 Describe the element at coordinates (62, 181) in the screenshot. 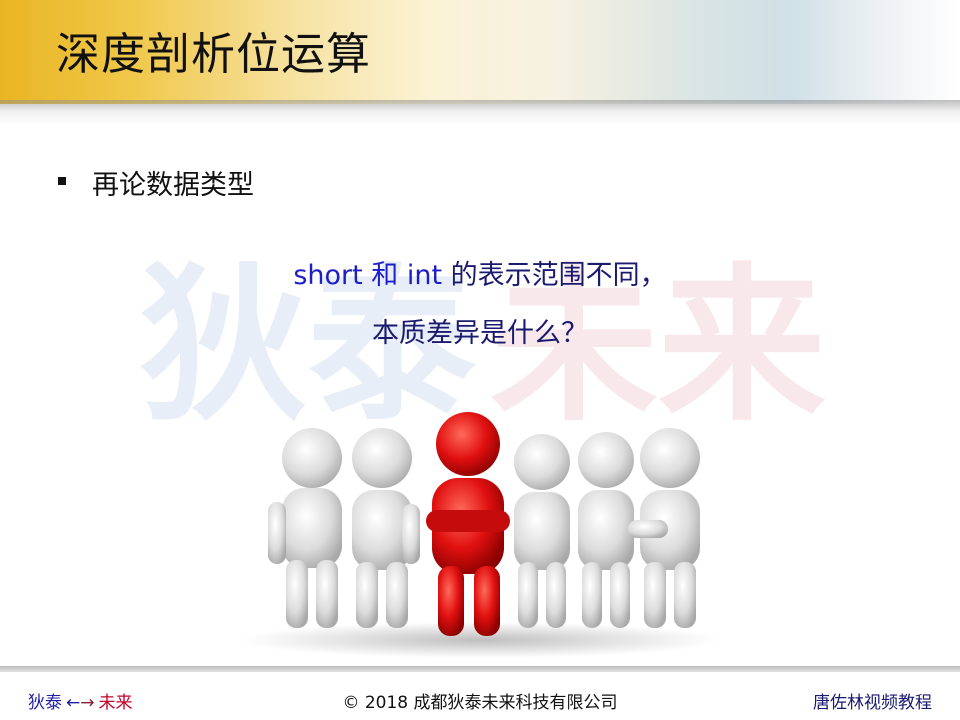

I see `bullet-marker` at that location.